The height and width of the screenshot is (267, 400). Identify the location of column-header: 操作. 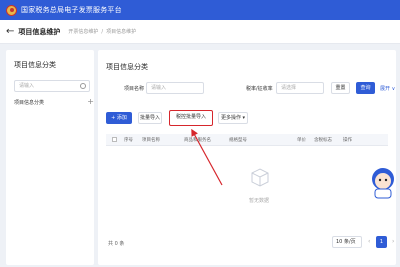
(347, 140).